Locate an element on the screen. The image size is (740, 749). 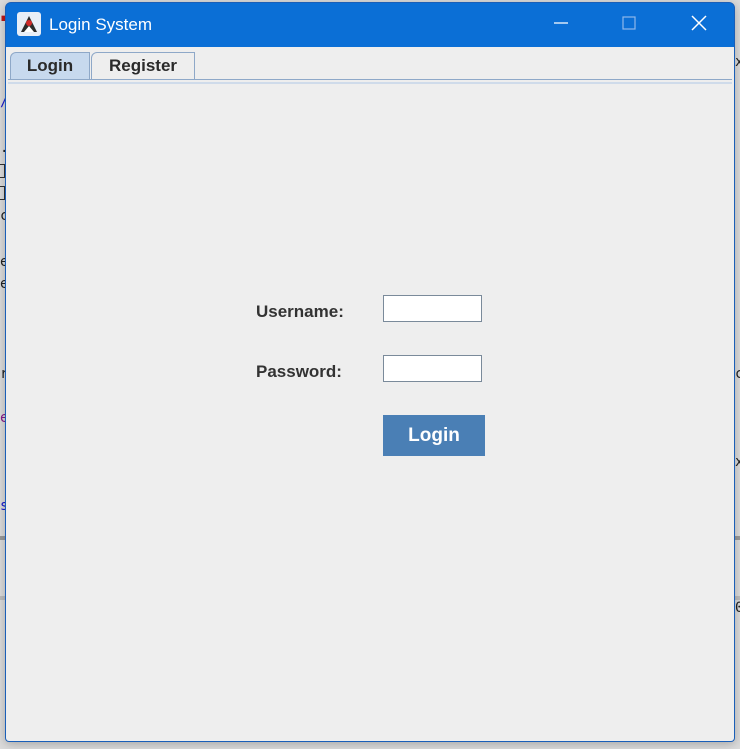
maximize-icon is located at coordinates (629, 25).